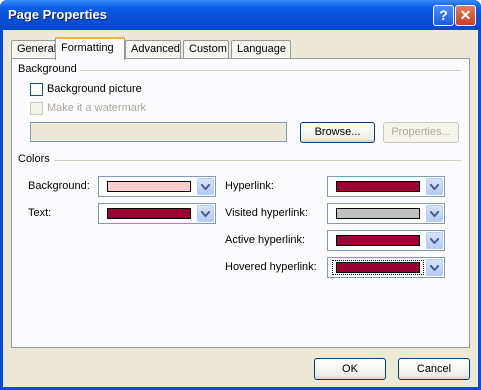 The image size is (481, 390). I want to click on window-title: Page Properties, so click(57, 14).